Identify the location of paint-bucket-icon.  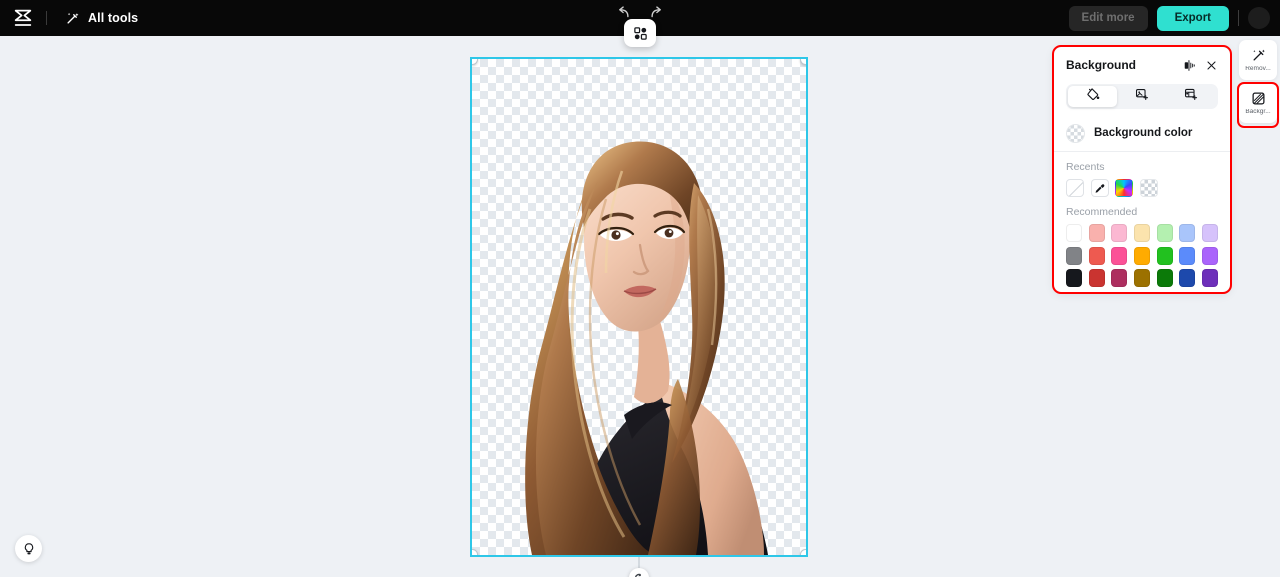
(1093, 96).